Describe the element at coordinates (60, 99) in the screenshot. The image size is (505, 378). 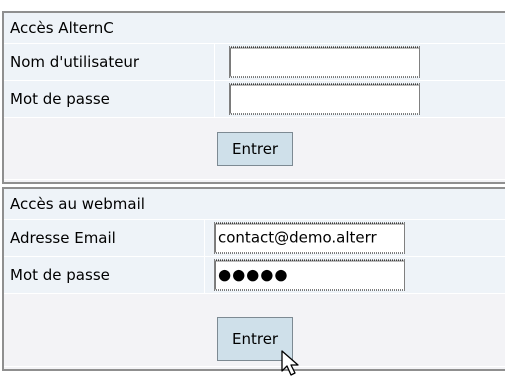
I see `password-label: Mot de passe` at that location.